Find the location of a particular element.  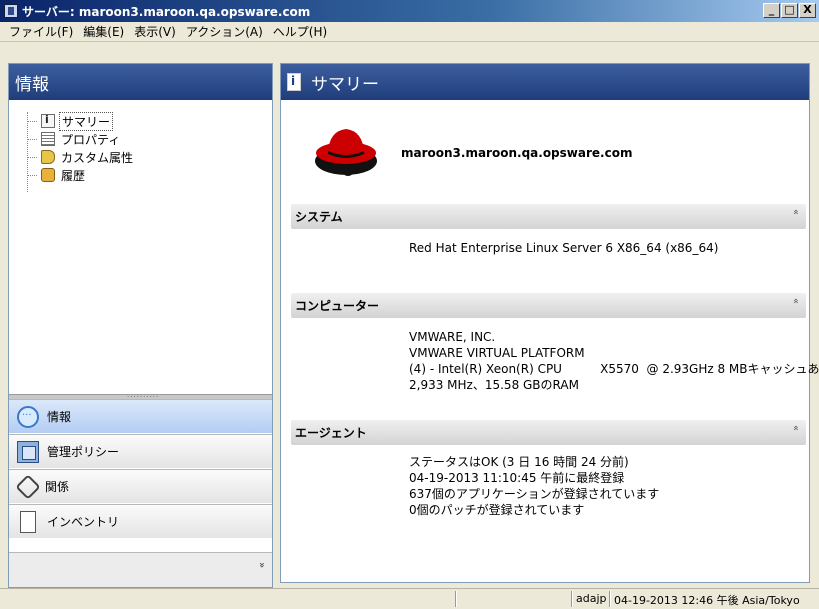

section-computer-header: コンピューター « is located at coordinates (548, 305).